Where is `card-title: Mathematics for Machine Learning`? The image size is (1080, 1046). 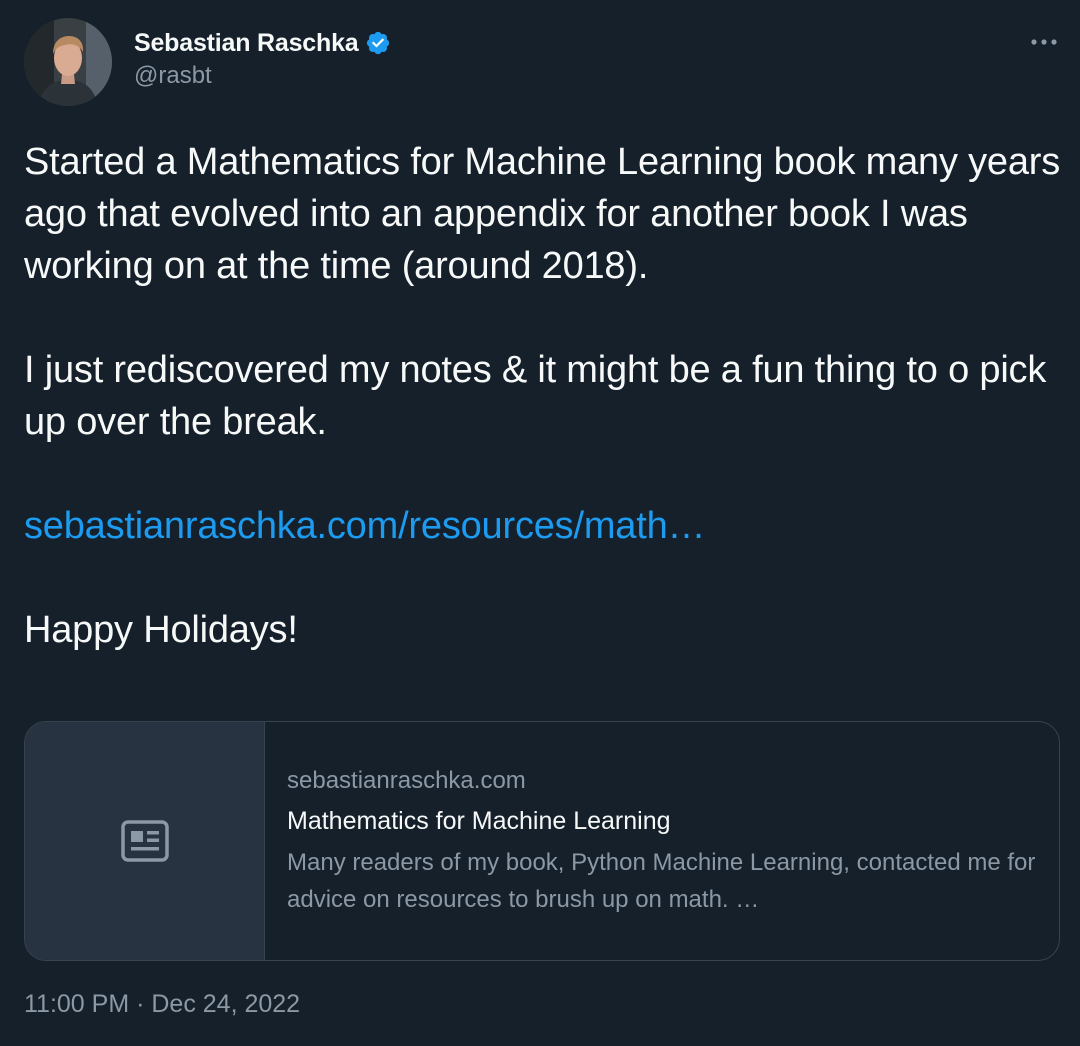 card-title: Mathematics for Machine Learning is located at coordinates (479, 821).